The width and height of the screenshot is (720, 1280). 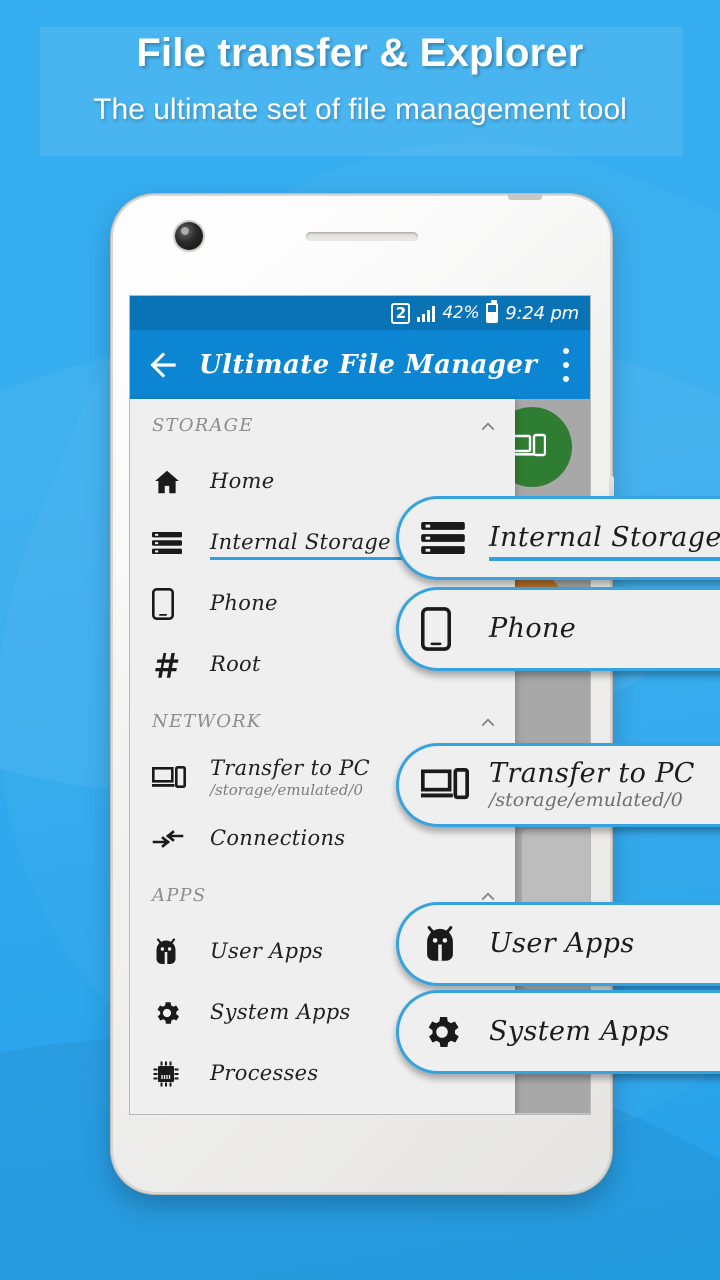 What do you see at coordinates (566, 364) in the screenshot?
I see `overflow-menu-icon` at bounding box center [566, 364].